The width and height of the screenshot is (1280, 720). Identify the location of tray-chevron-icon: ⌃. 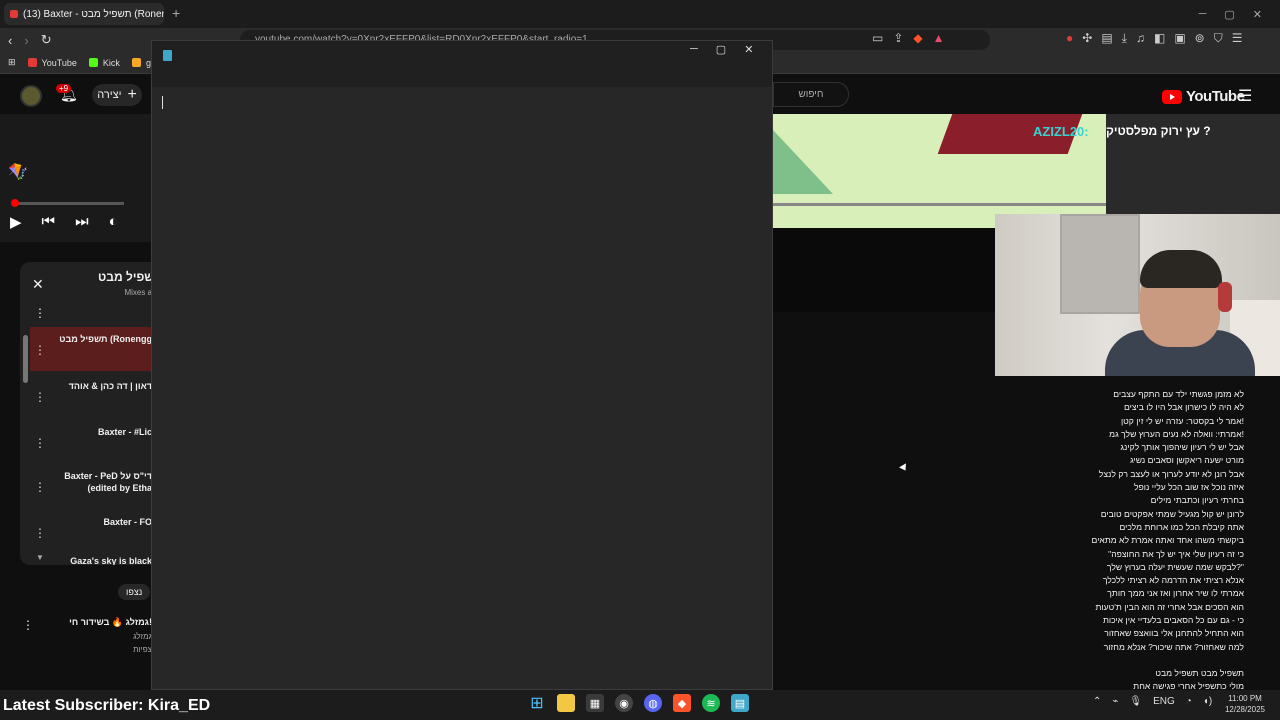
(1097, 701).